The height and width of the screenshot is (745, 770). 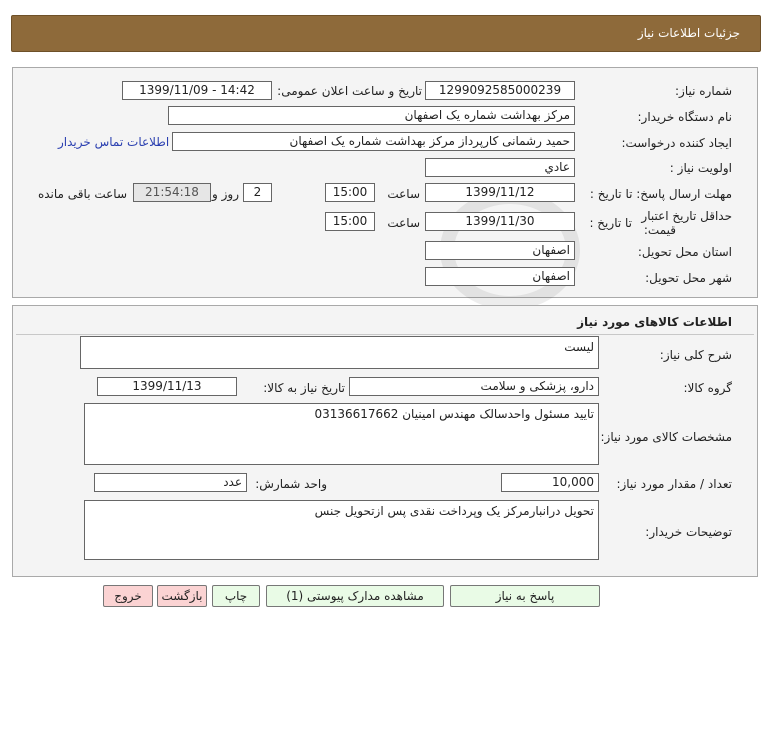 I want to click on summary-field: لیست, so click(x=339, y=352).